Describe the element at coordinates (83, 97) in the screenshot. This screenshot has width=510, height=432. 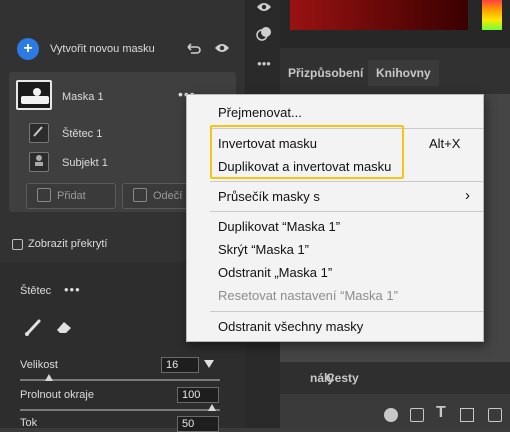
I see `mask-item-label: Maska 1` at that location.